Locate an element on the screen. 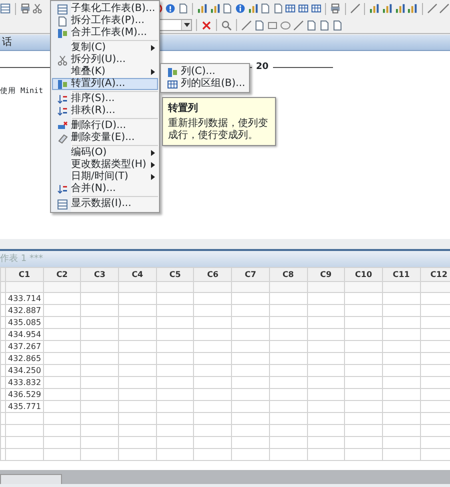  session-header: 20 is located at coordinates (262, 67).